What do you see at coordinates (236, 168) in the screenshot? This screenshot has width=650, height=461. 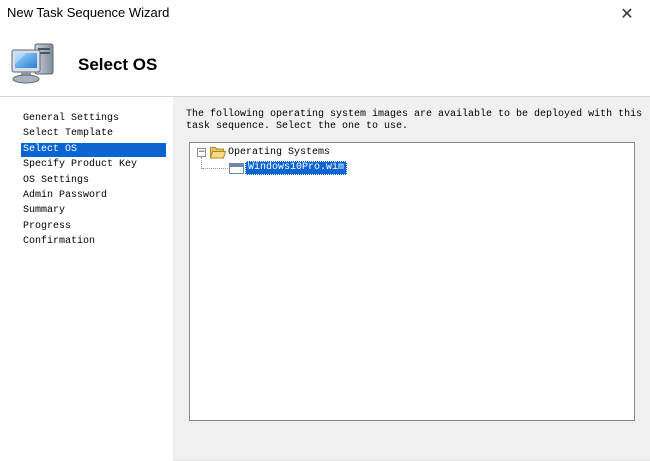 I see `os-image-icon` at bounding box center [236, 168].